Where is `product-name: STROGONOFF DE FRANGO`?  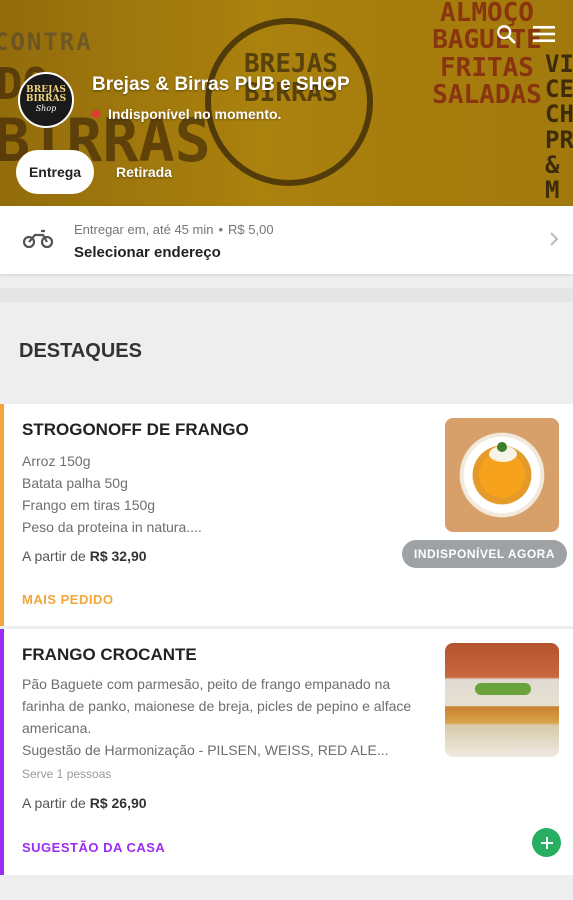
product-name: STROGONOFF DE FRANGO is located at coordinates (135, 429).